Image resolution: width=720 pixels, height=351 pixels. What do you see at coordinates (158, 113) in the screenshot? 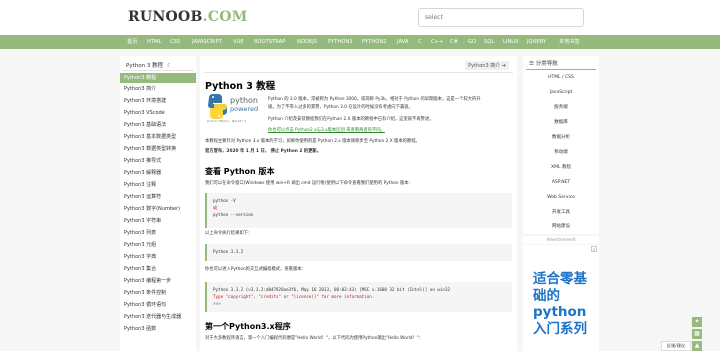
I see `sidebar-item: Python3 VScode` at bounding box center [158, 113].